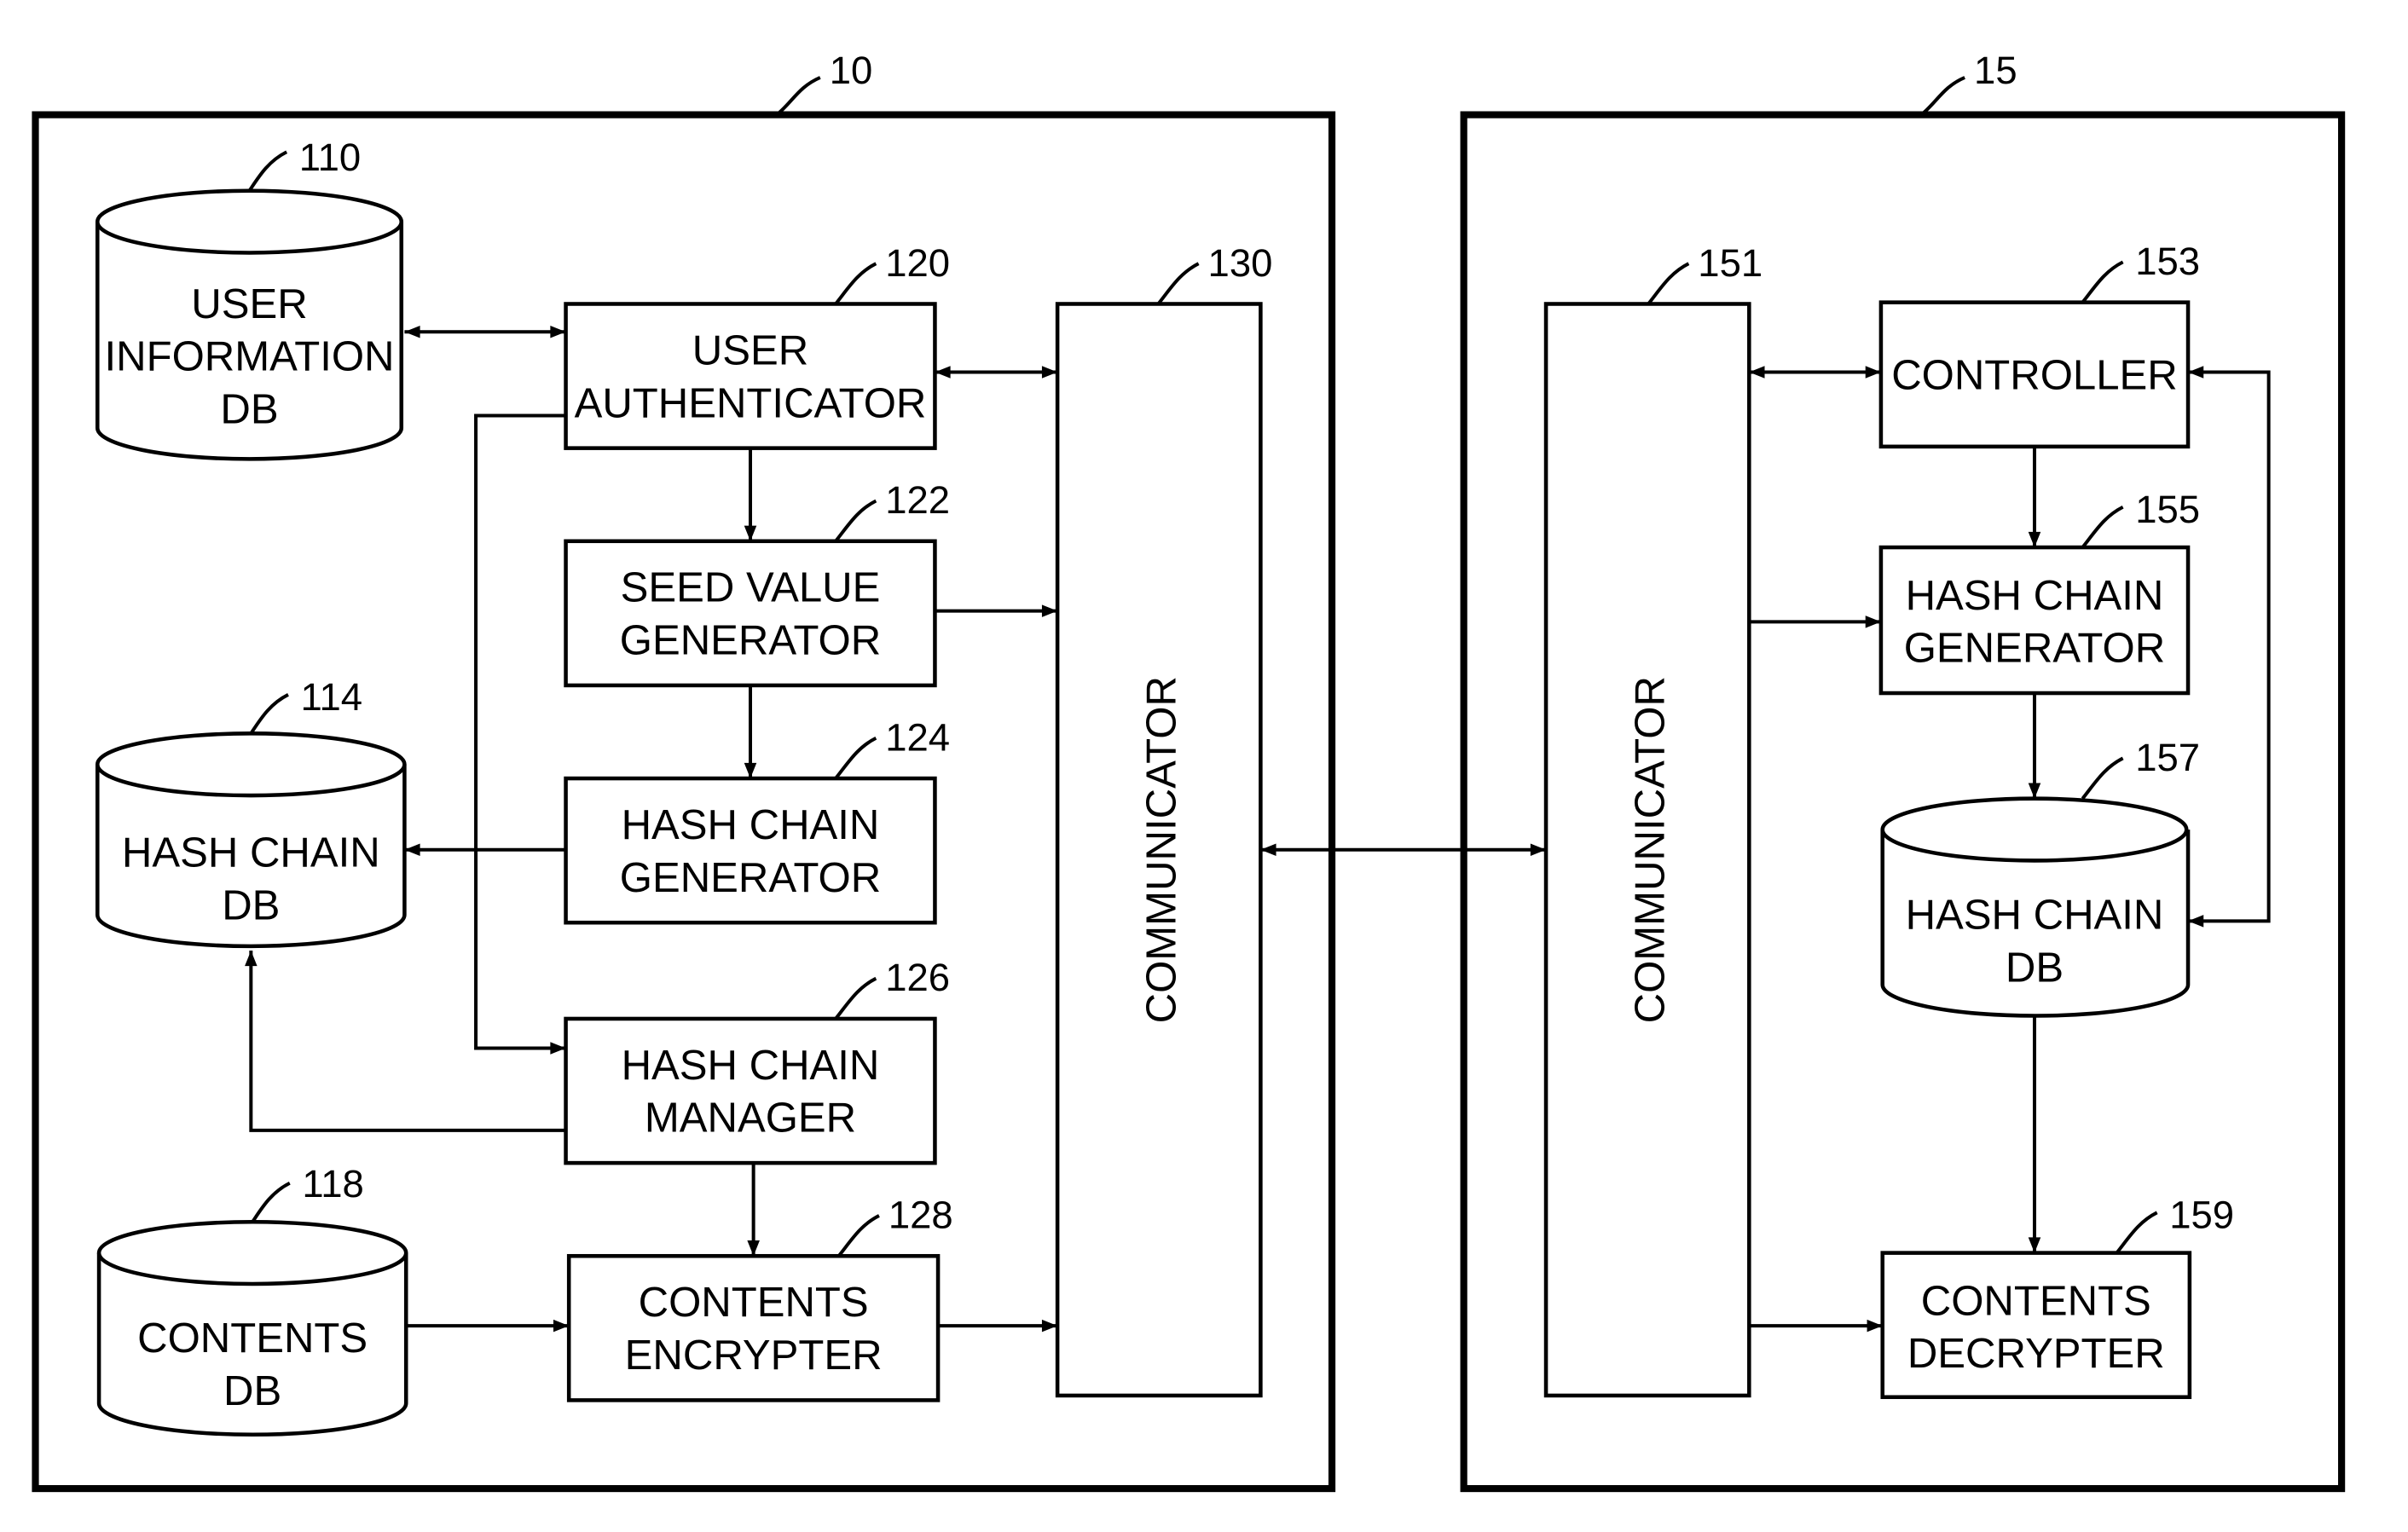  I want to click on ref-153: 153, so click(2167, 261).